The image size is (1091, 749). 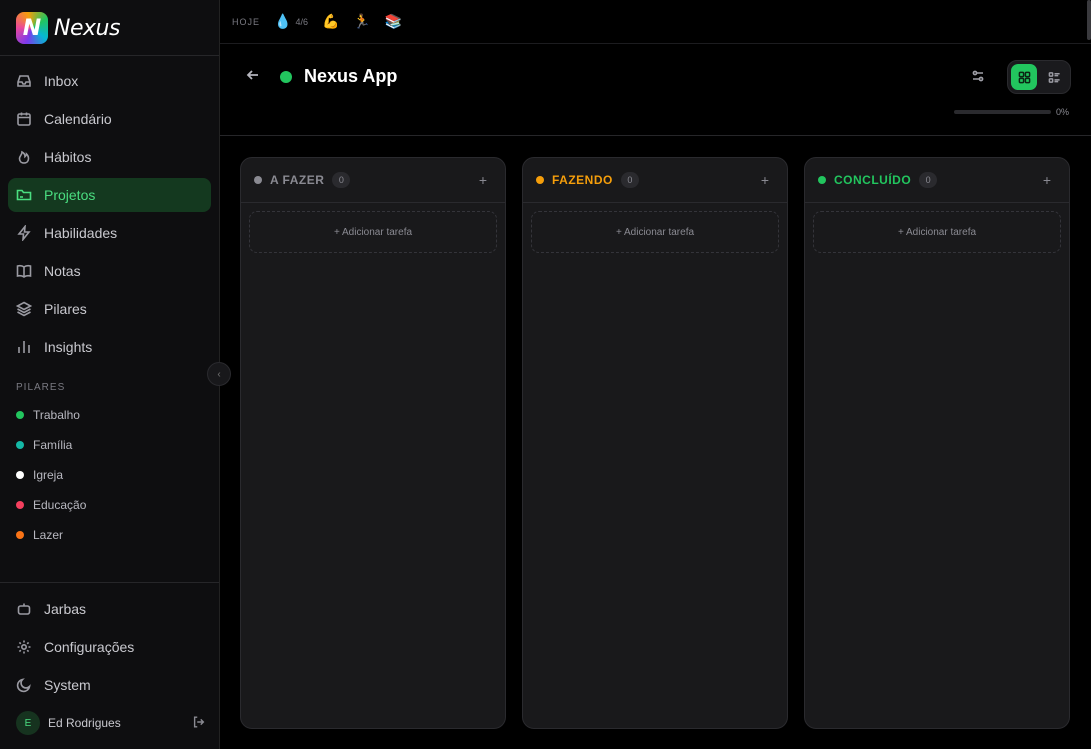 What do you see at coordinates (24, 347) in the screenshot?
I see `bar-chart-icon` at bounding box center [24, 347].